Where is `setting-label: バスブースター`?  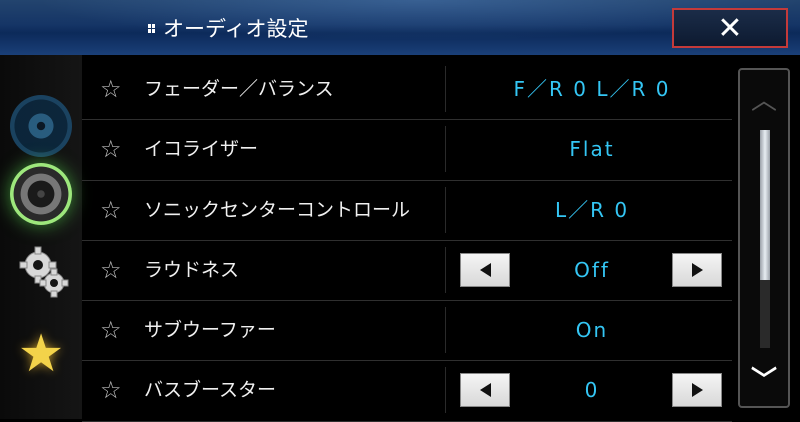 setting-label: バスブースター is located at coordinates (210, 390).